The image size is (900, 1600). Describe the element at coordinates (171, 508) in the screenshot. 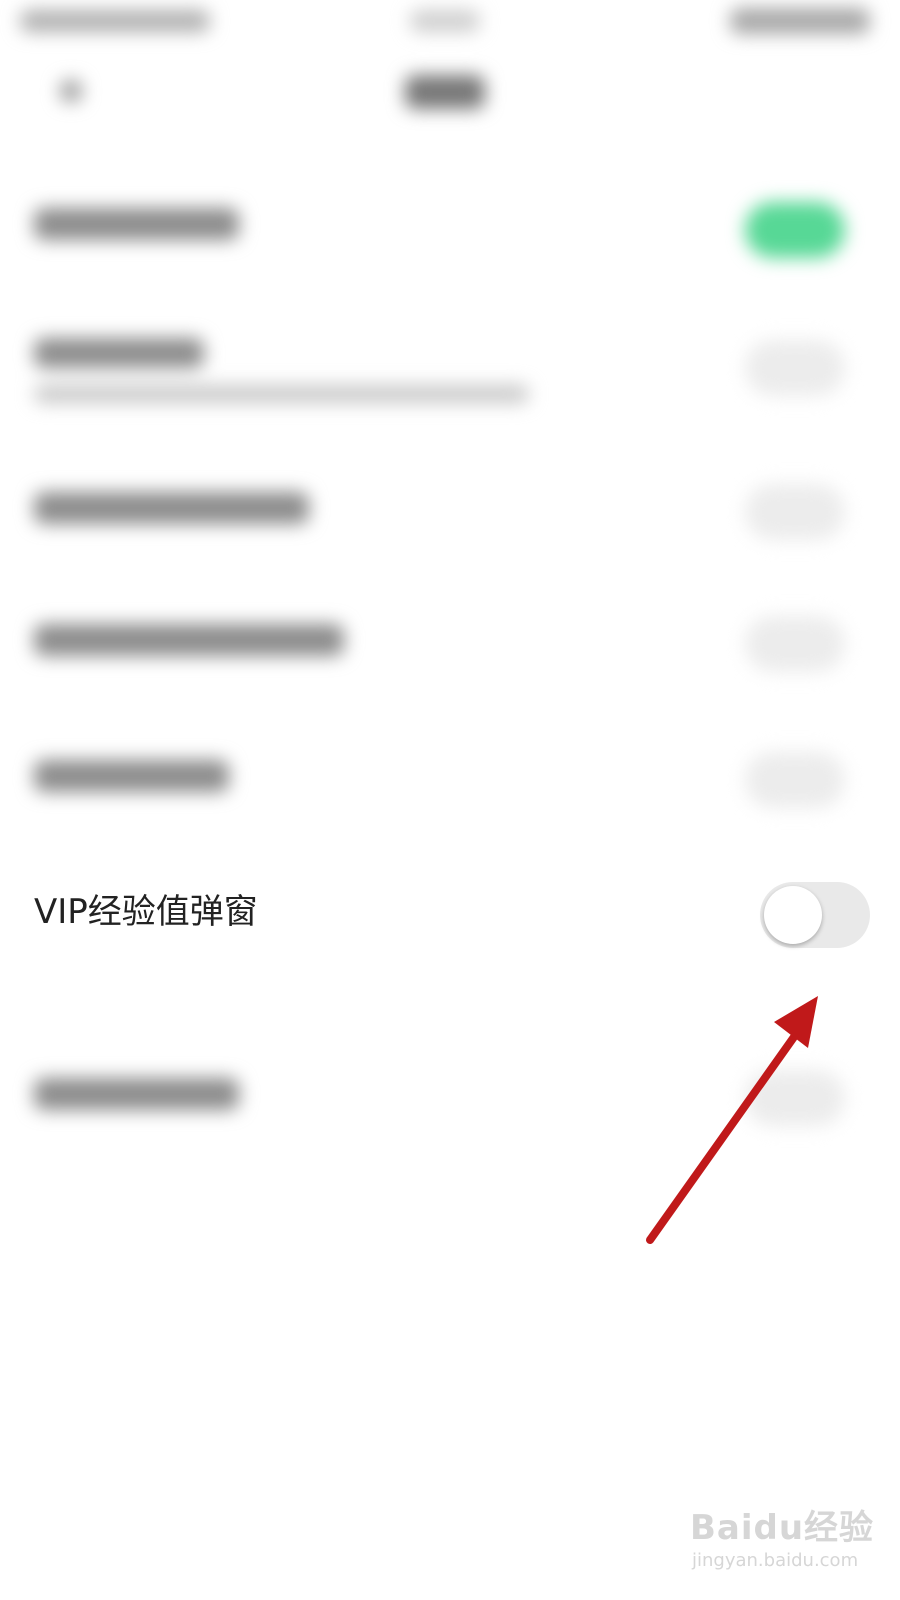

I see `setting-row-3-label` at that location.